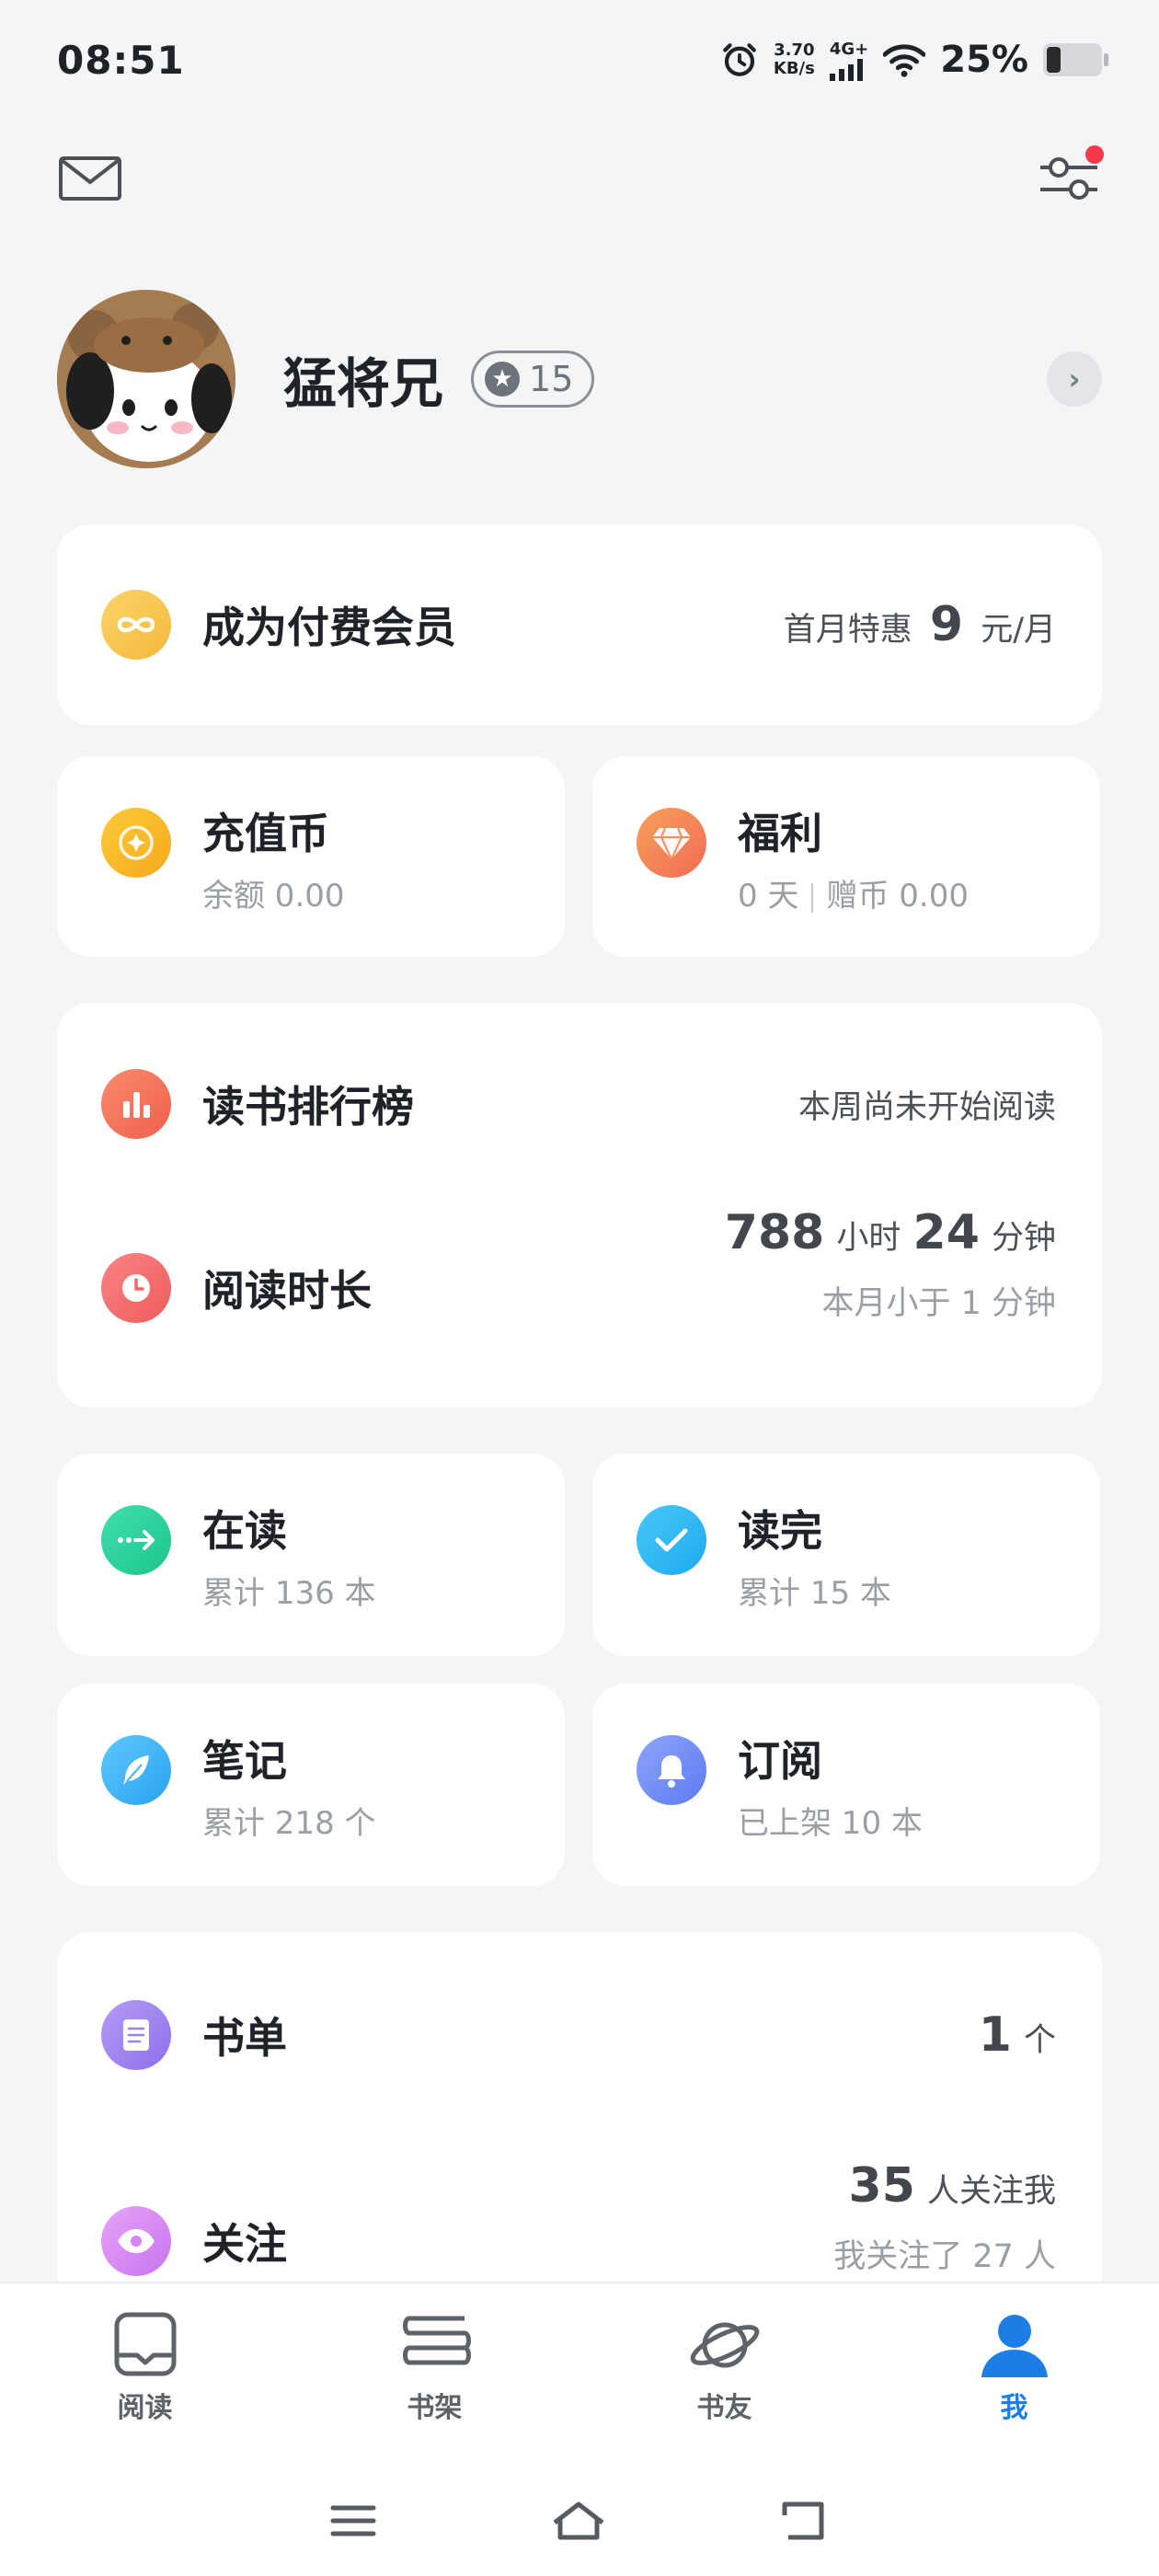 This screenshot has width=1159, height=2576. Describe the element at coordinates (136, 843) in the screenshot. I see `coin-icon` at that location.